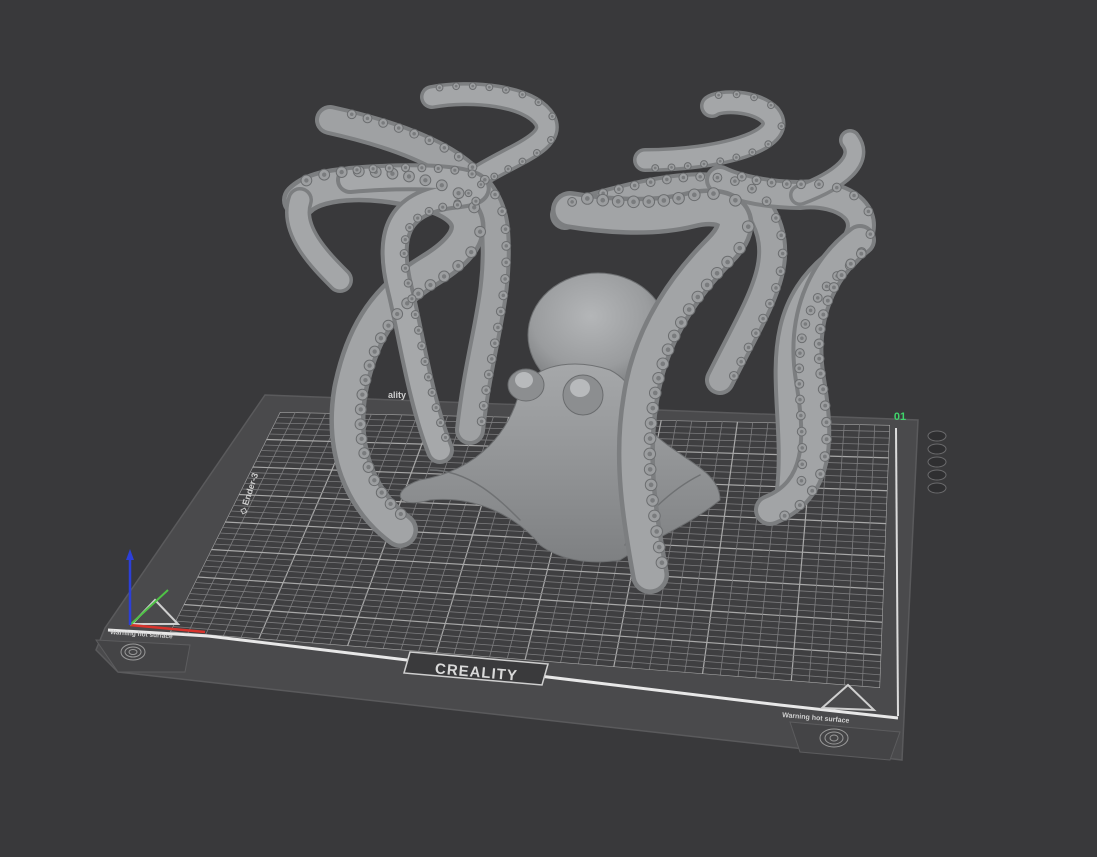  I want to click on plate-control-buttons, so click(937, 462).